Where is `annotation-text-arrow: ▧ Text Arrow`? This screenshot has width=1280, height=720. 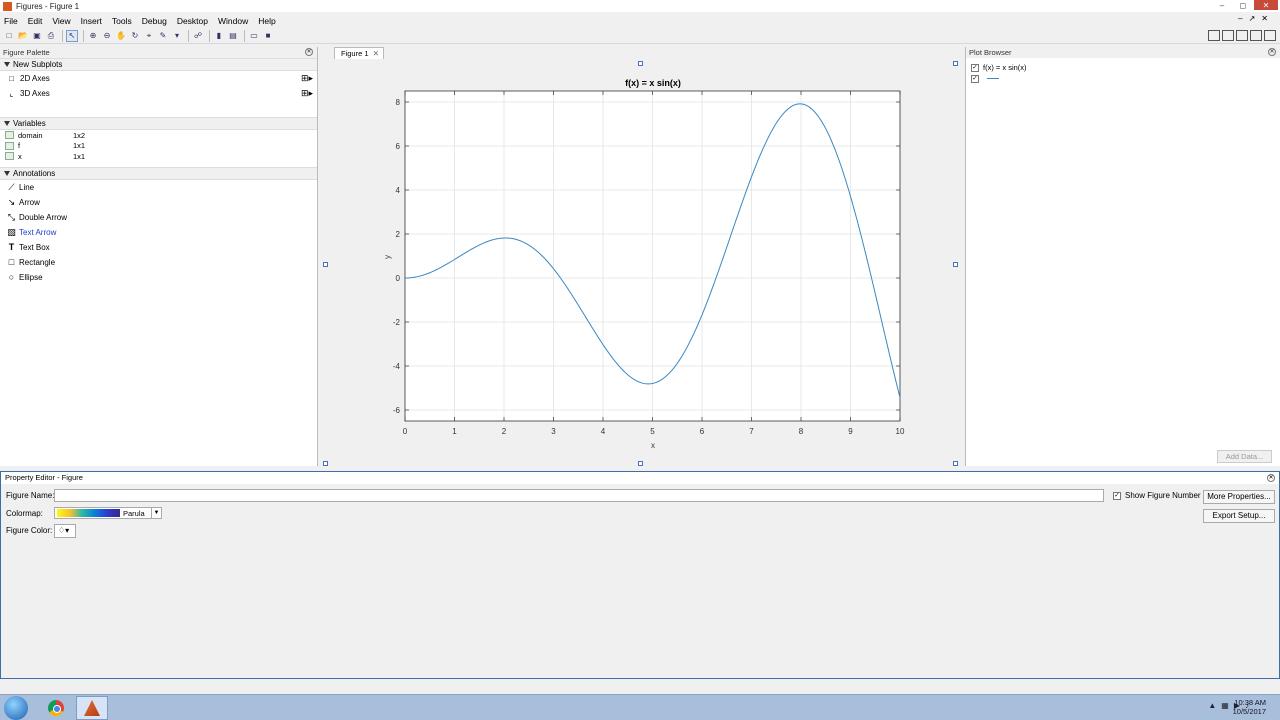
annotation-text-arrow: ▧ Text Arrow is located at coordinates (158, 232).